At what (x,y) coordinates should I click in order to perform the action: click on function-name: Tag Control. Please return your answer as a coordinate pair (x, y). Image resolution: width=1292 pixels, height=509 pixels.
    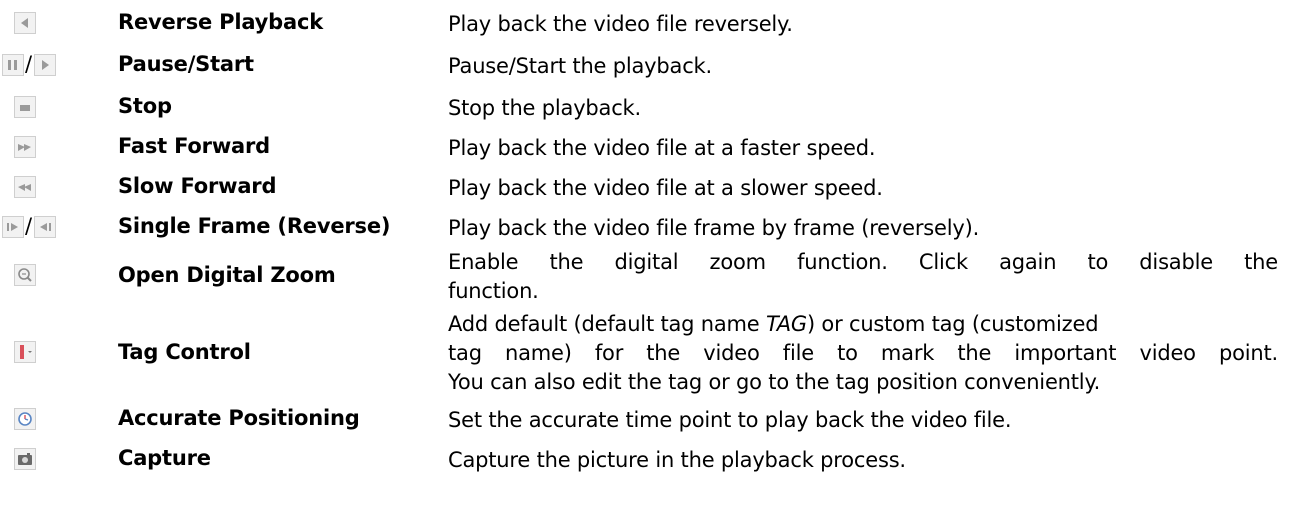
    Looking at the image, I should click on (184, 352).